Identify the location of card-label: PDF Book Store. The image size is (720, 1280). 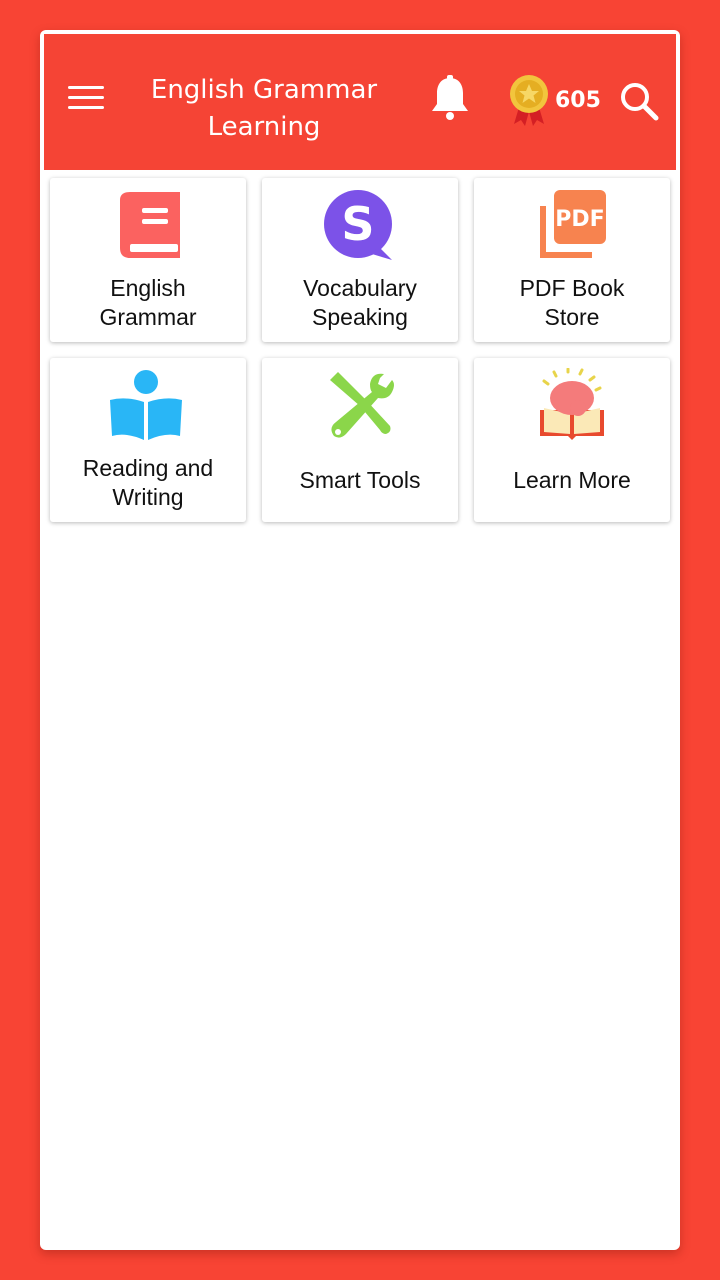
(572, 303).